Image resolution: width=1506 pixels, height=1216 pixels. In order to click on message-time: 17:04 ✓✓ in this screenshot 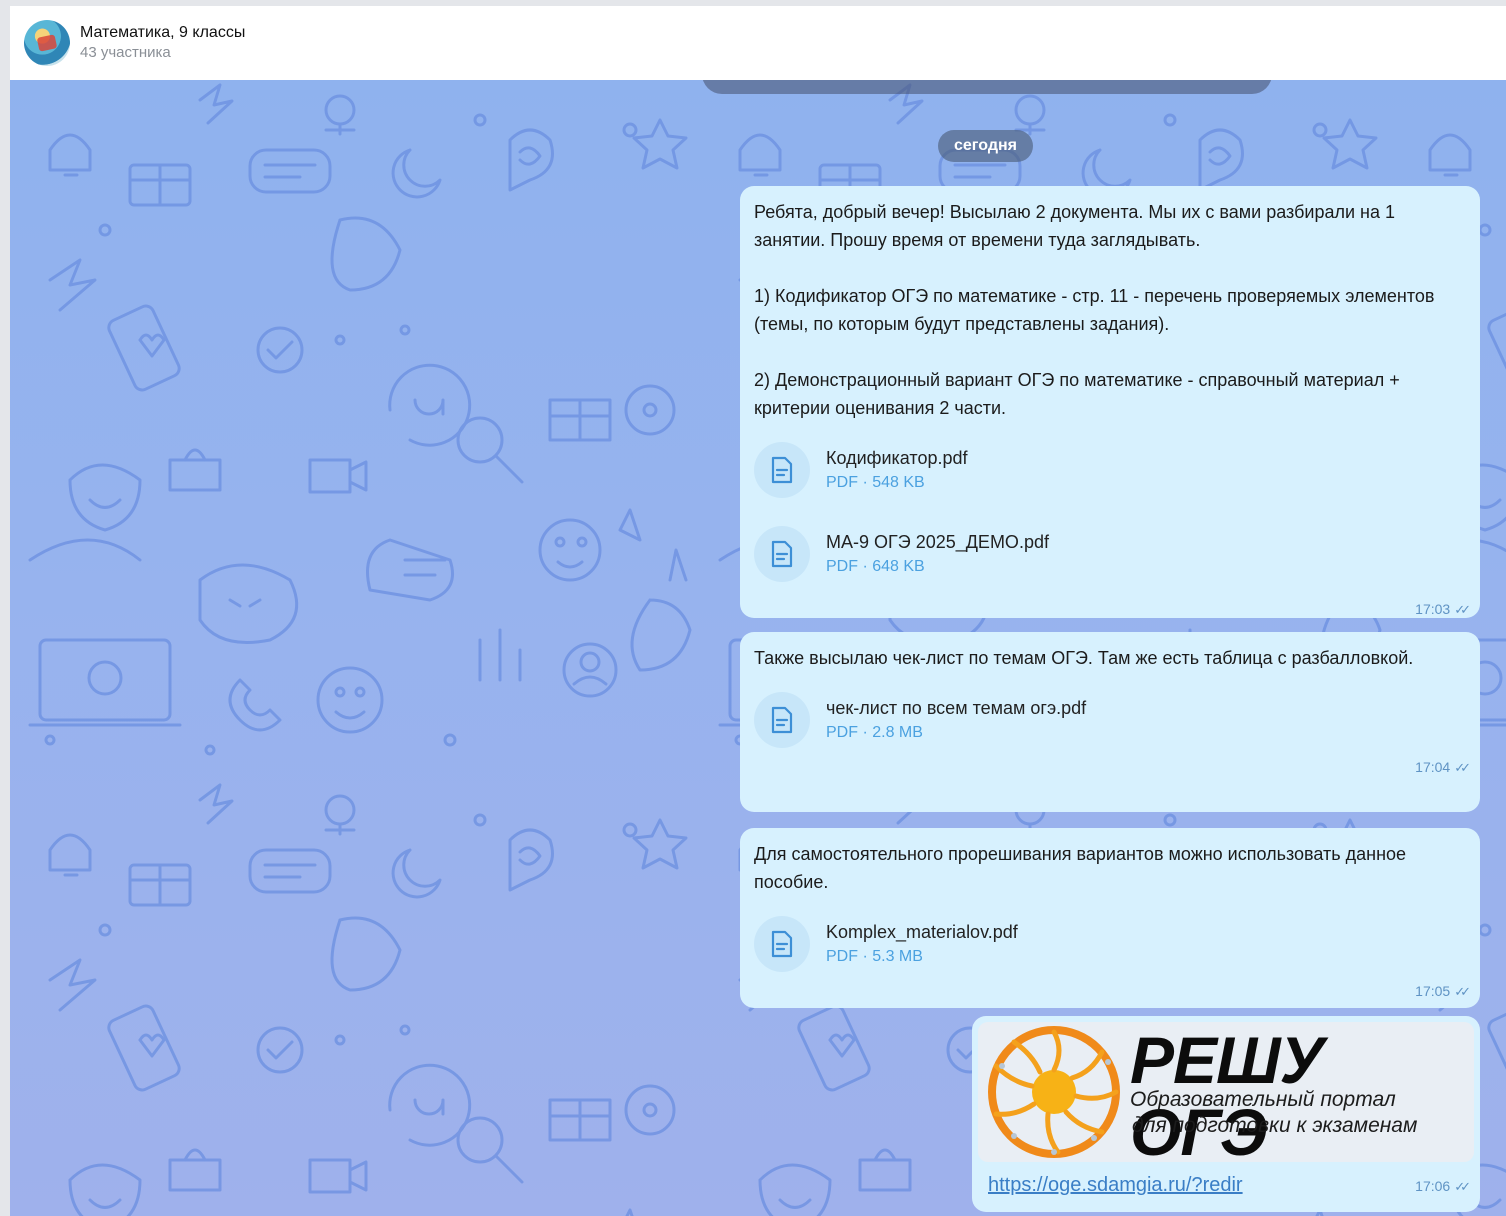, I will do `click(1112, 767)`.